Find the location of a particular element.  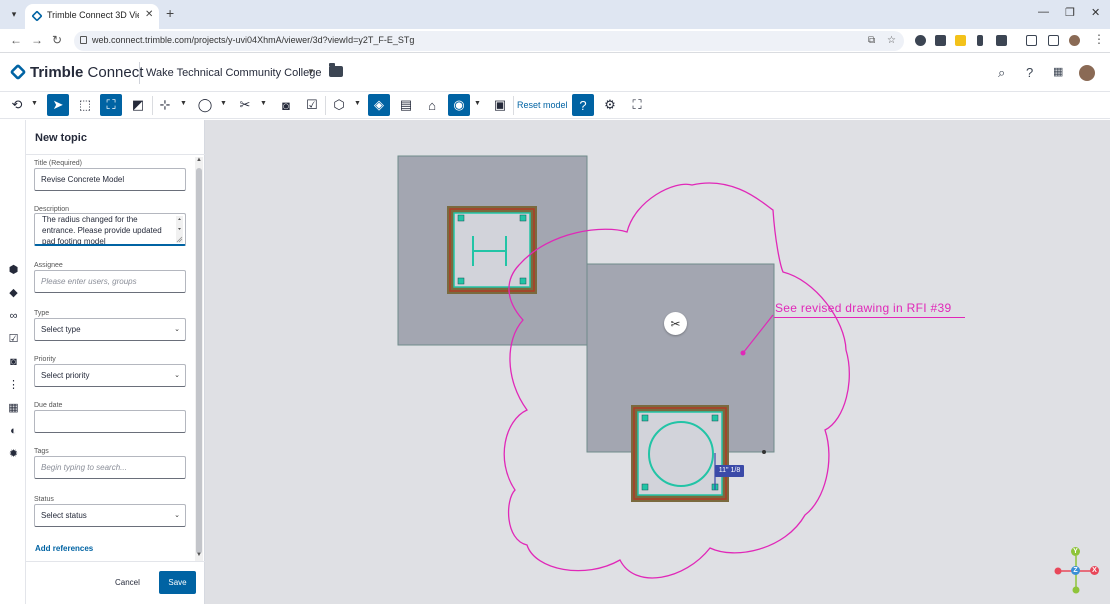

extension-2-icon is located at coordinates (940, 40).